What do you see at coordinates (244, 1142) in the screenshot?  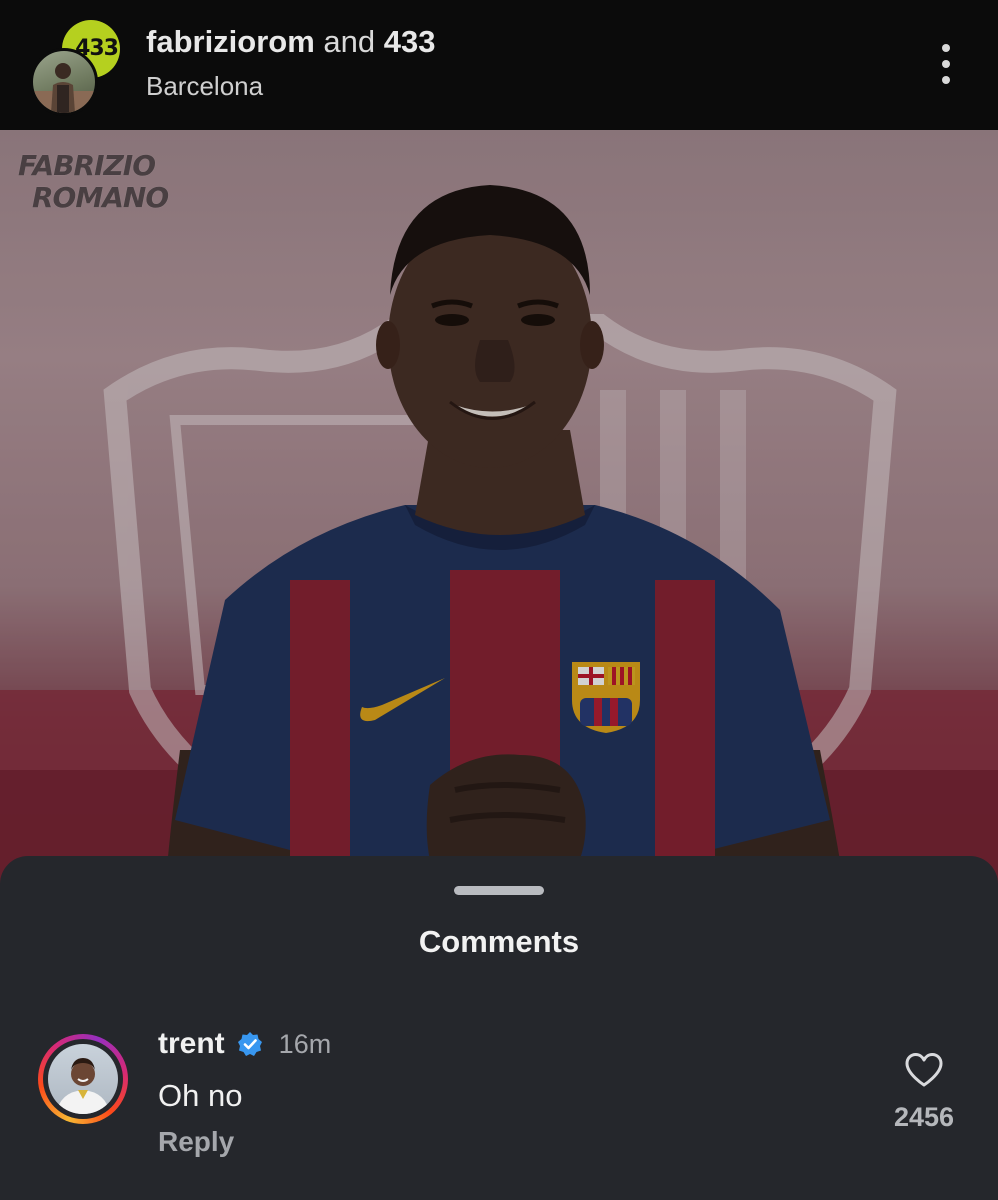 I see `reply-button: Reply` at bounding box center [244, 1142].